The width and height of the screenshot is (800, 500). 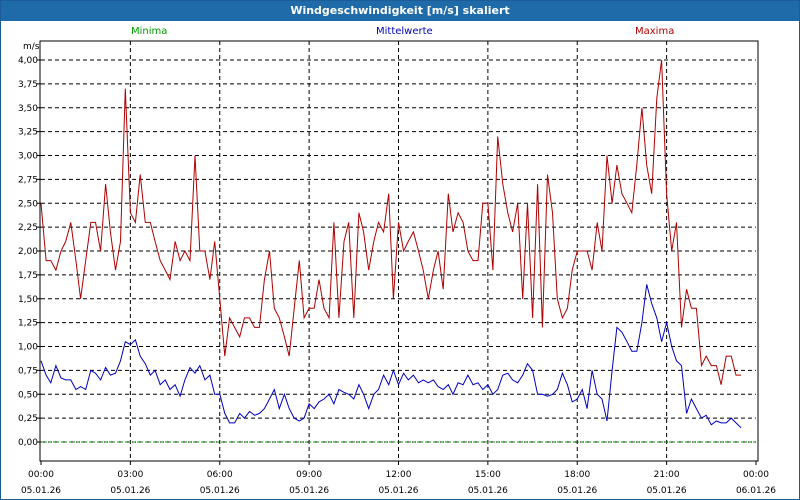 What do you see at coordinates (28, 180) in the screenshot?
I see `y-tick-label: 2,75` at bounding box center [28, 180].